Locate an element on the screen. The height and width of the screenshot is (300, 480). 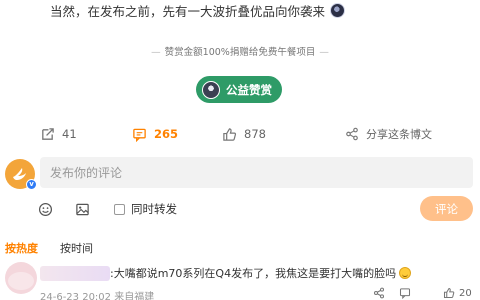
post-action-bar: 41 265 878 分享这条博文 is located at coordinates (240, 134).